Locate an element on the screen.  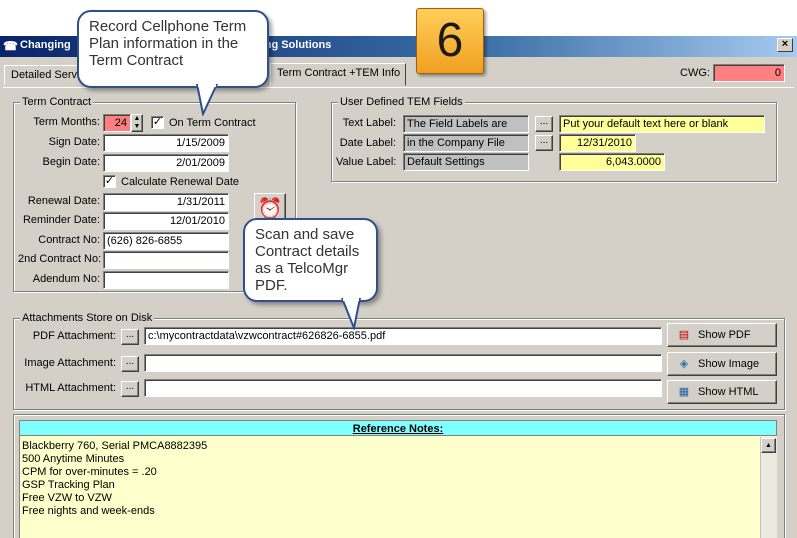
pdf-attachment-label: PDF Attachment: is located at coordinates (74, 336).